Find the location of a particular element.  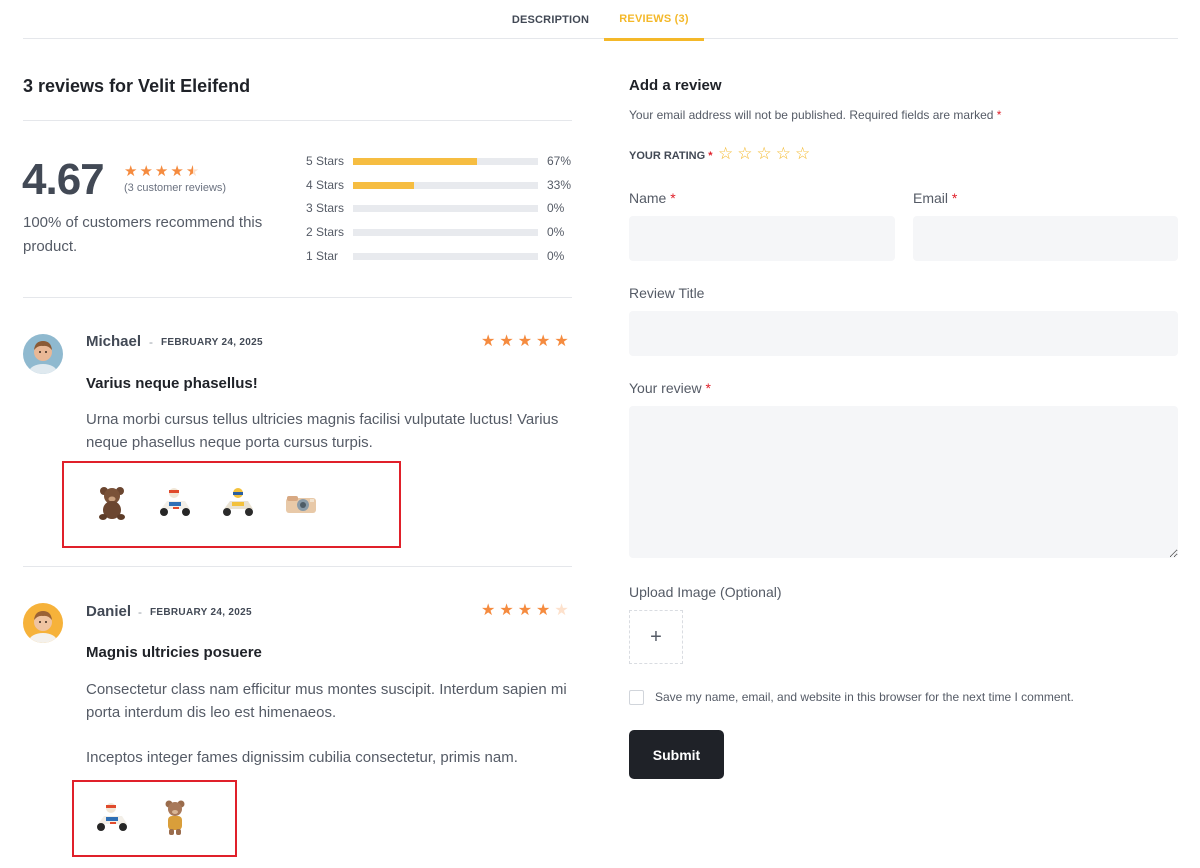

upload-image-button: + is located at coordinates (656, 637).